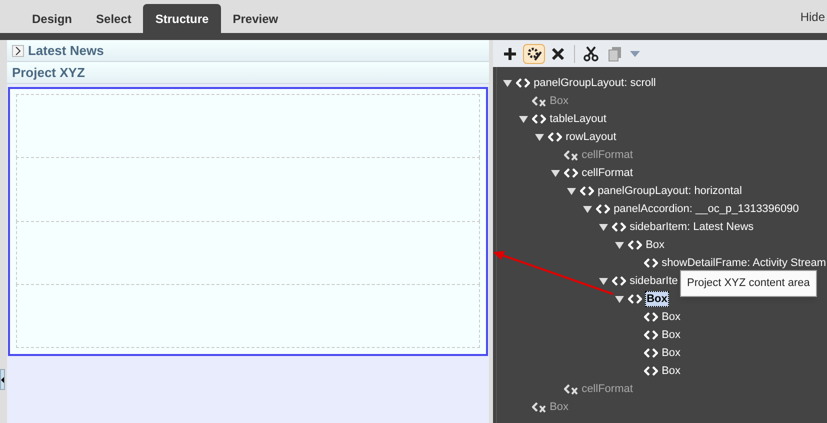 Image resolution: width=827 pixels, height=423 pixels. I want to click on hide-link: Hide, so click(812, 17).